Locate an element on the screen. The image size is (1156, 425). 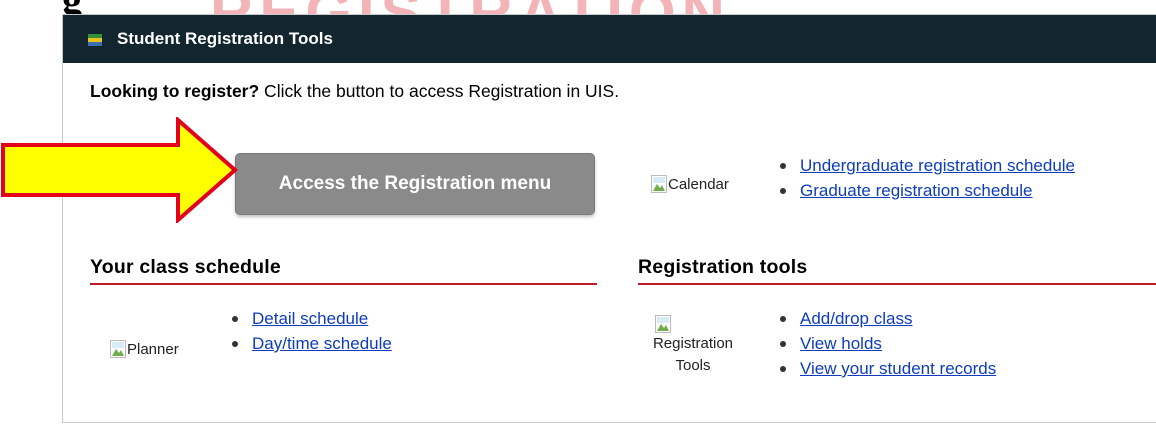
registration-tools-image-alt-line2: Tools is located at coordinates (693, 365).